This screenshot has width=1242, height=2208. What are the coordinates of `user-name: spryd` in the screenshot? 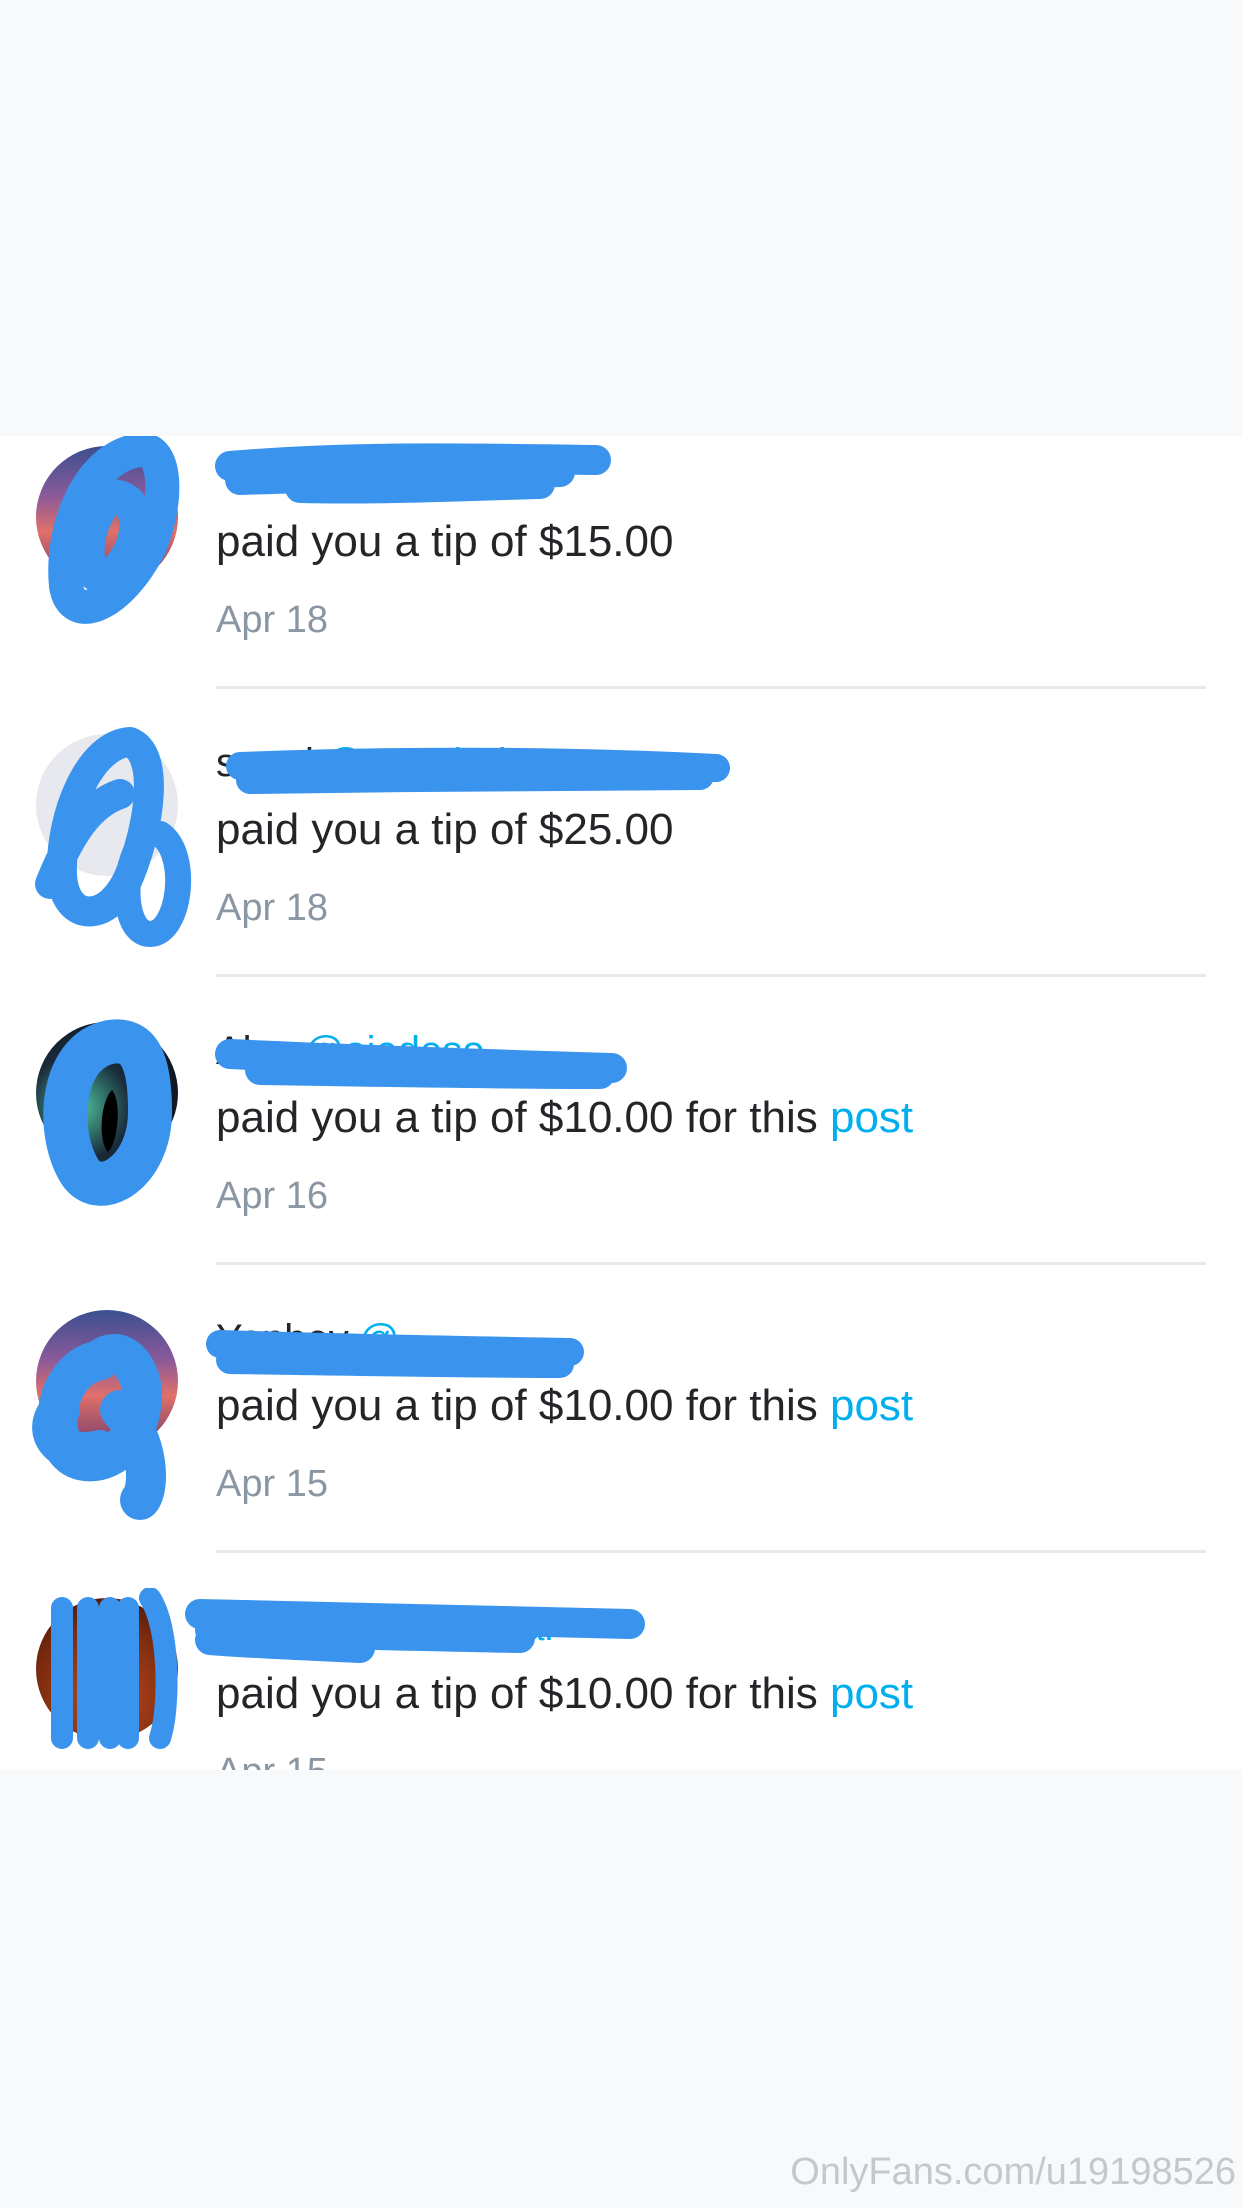 It's located at (265, 763).